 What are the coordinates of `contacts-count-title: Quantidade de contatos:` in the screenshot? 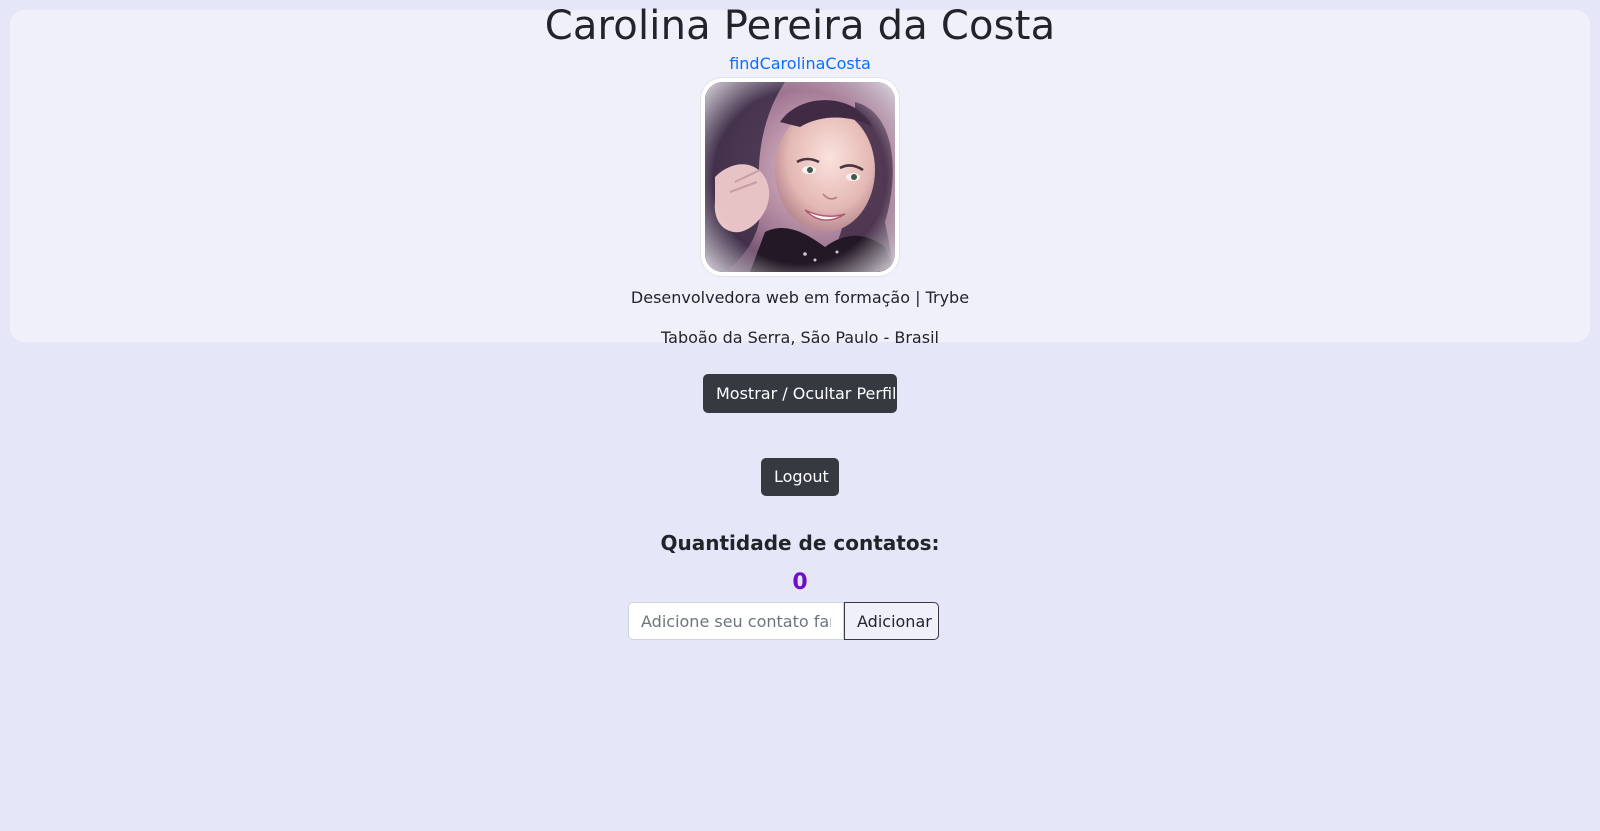 It's located at (800, 543).